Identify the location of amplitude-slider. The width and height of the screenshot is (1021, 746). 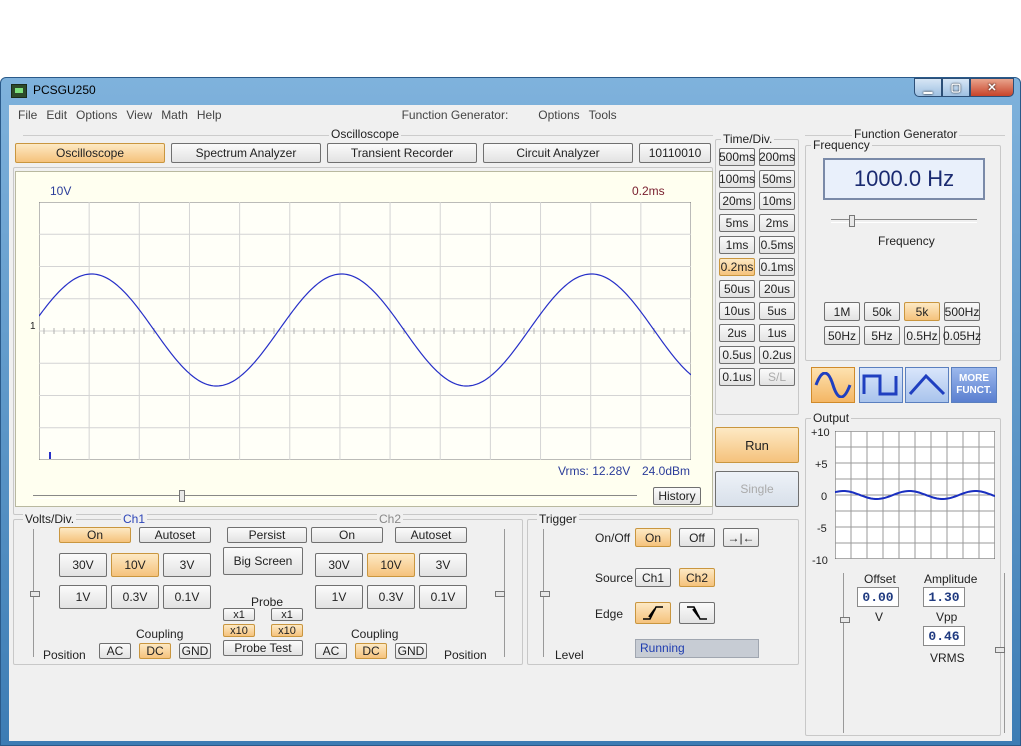
(998, 653).